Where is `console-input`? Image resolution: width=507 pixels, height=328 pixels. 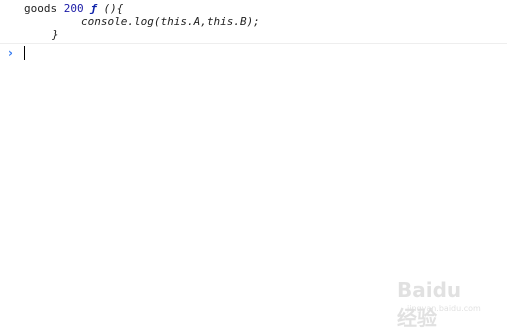 console-input is located at coordinates (257, 53).